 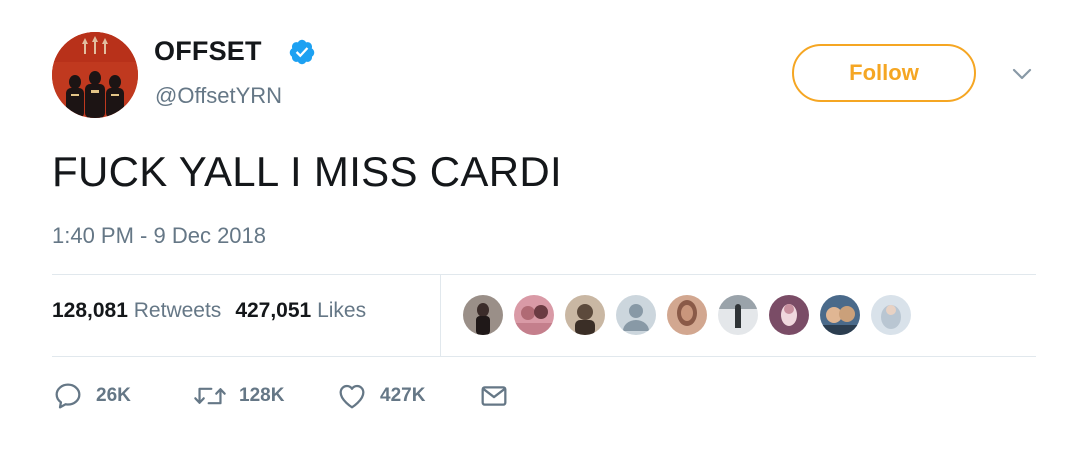 I want to click on vertical-divider, so click(x=440, y=315).